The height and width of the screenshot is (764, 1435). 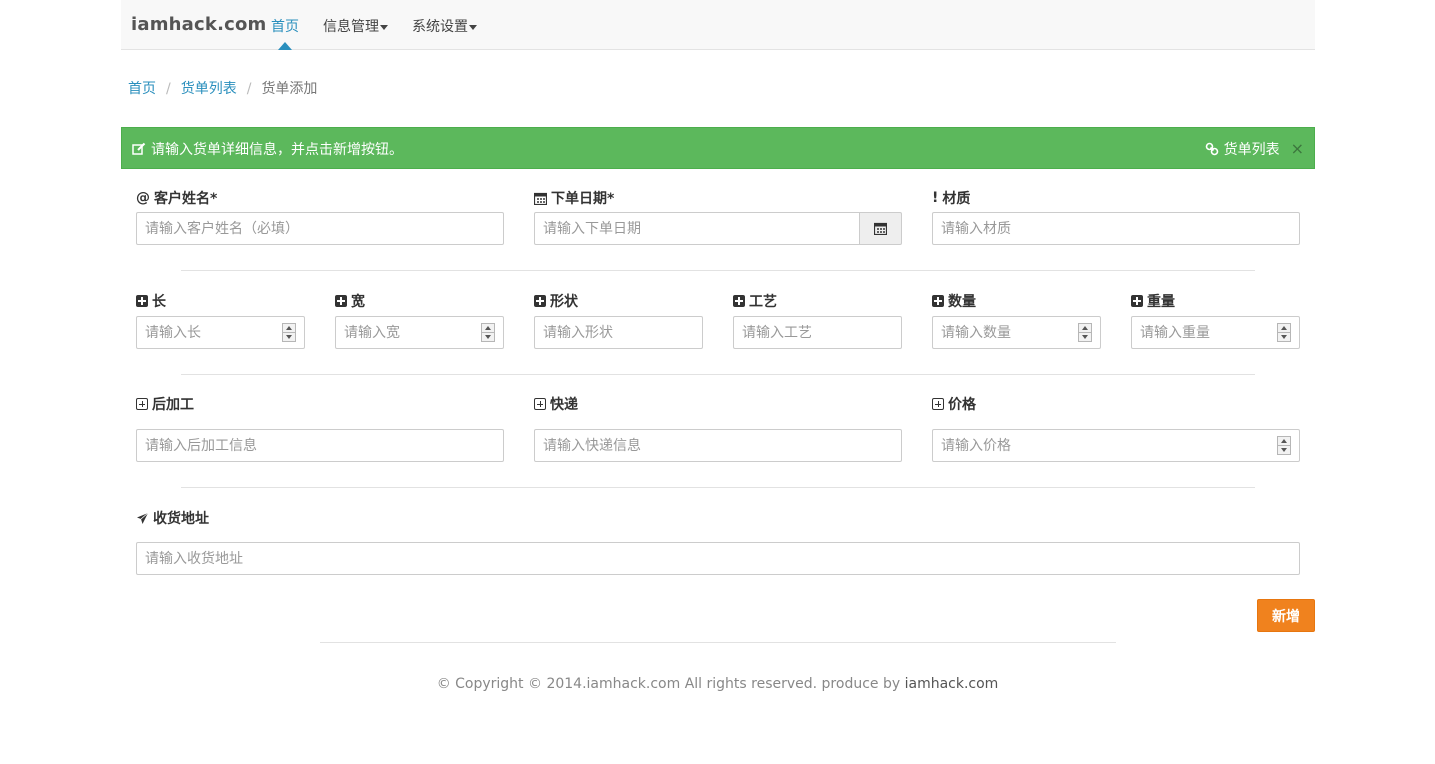 What do you see at coordinates (718, 445) in the screenshot?
I see `express-input` at bounding box center [718, 445].